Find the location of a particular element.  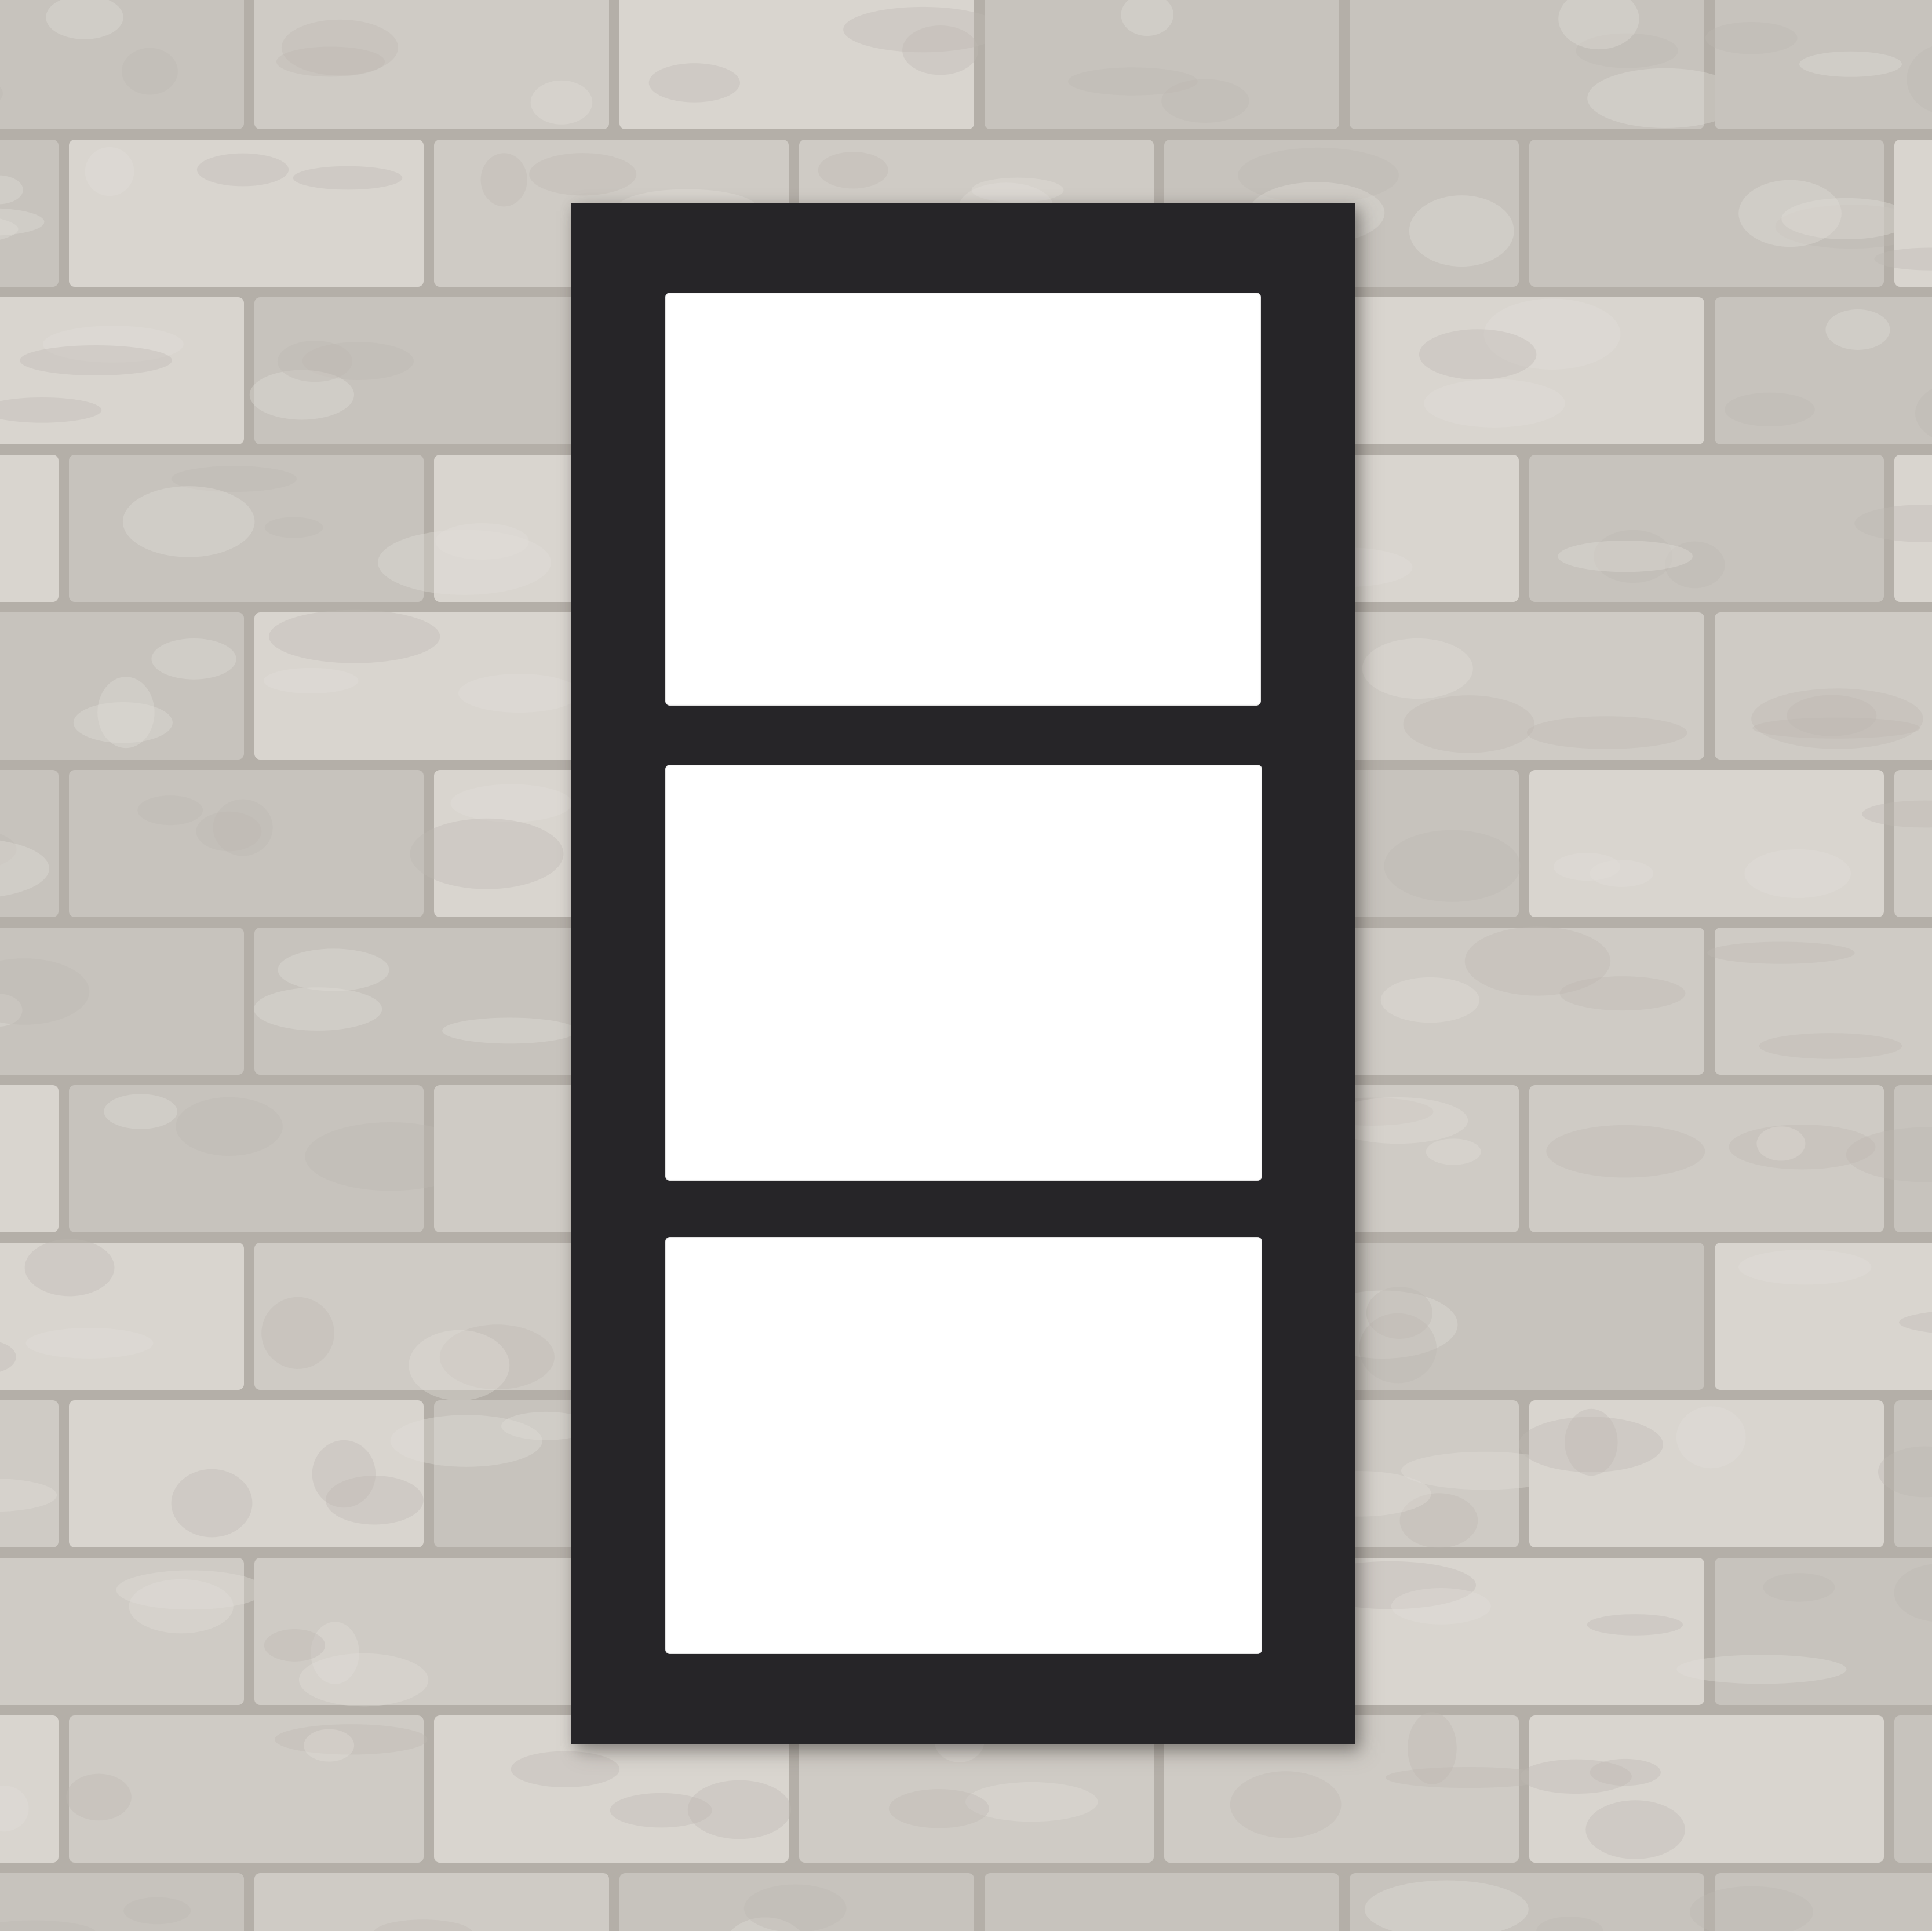

frame-opening-middle is located at coordinates (964, 973).